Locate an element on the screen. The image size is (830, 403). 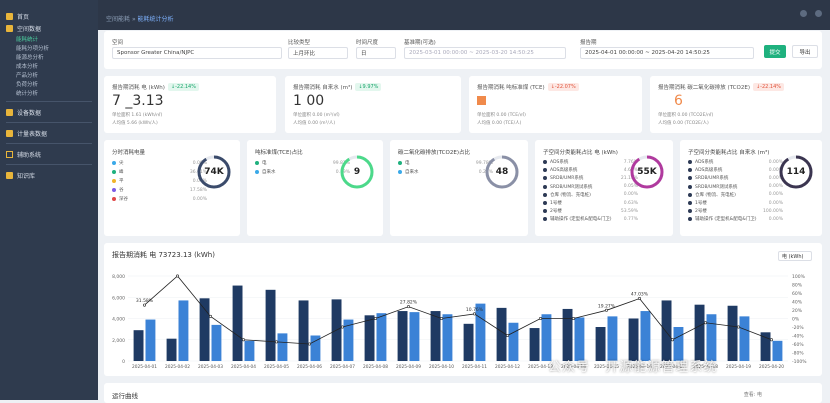
legend-item: 辅助操作 (定型机&配电&门卫) 0.00% is located at coordinates (735, 219).